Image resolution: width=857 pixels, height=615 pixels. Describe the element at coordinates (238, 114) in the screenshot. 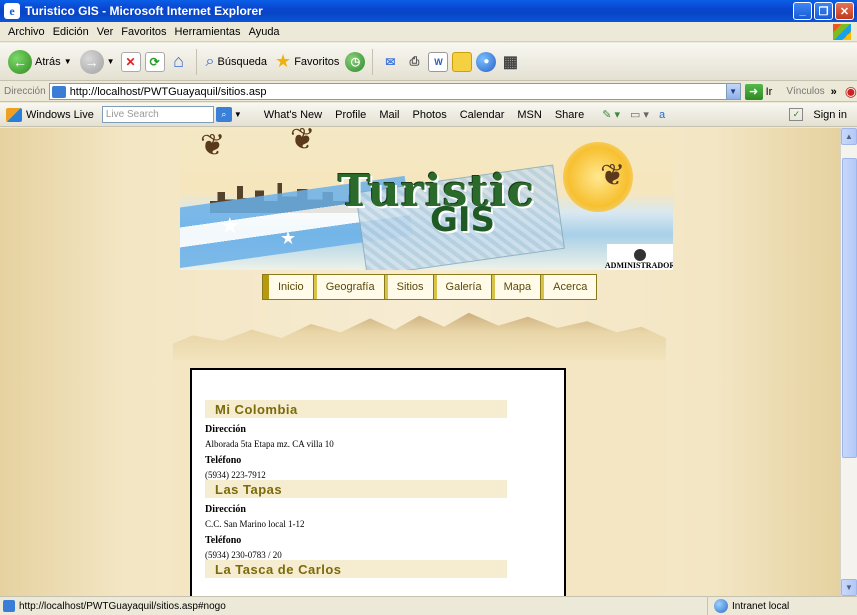

I see `live-search-dropdown-icon: ▼` at that location.